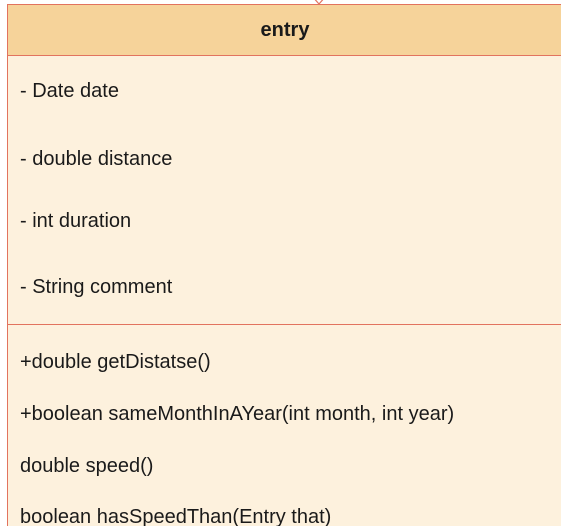  What do you see at coordinates (96, 159) in the screenshot?
I see `attribute-distance: - double distance` at bounding box center [96, 159].